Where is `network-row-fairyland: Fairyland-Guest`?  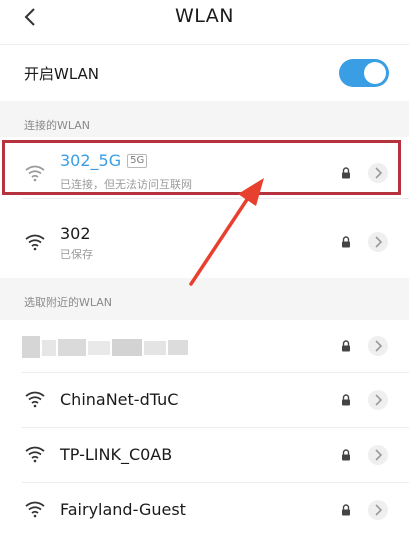 network-row-fairyland: Fairyland-Guest is located at coordinates (204, 510).